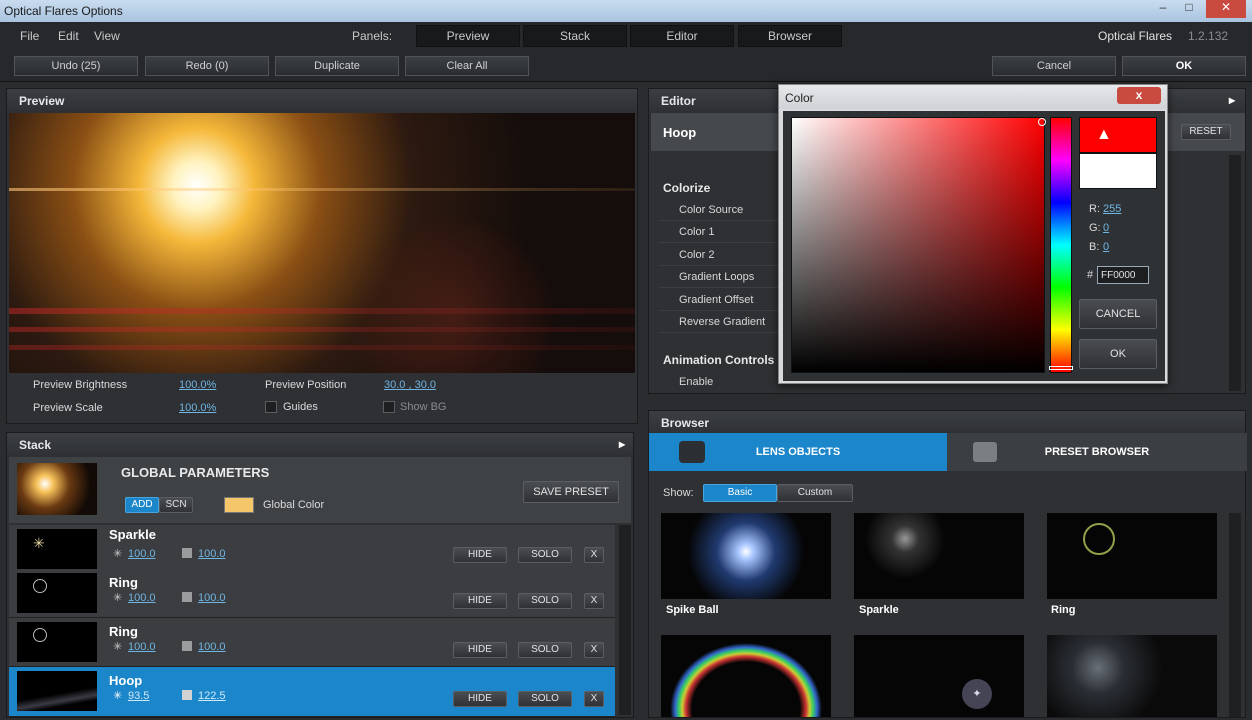 This screenshot has width=1252, height=720. I want to click on add-button: ADD, so click(142, 505).